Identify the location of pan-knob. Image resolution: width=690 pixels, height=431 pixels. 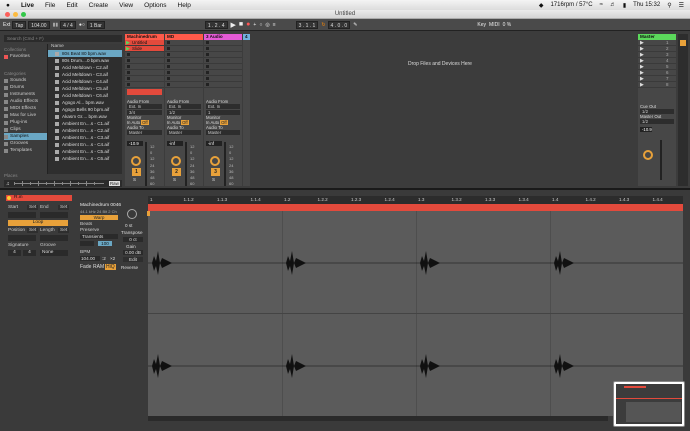
(176, 161).